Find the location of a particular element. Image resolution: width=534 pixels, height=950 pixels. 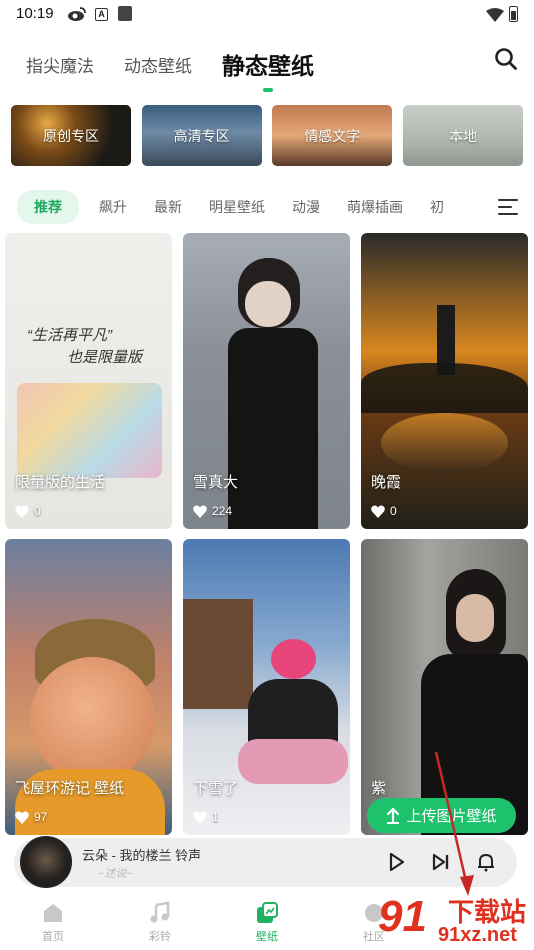

status-time: 10:19 is located at coordinates (35, 13).